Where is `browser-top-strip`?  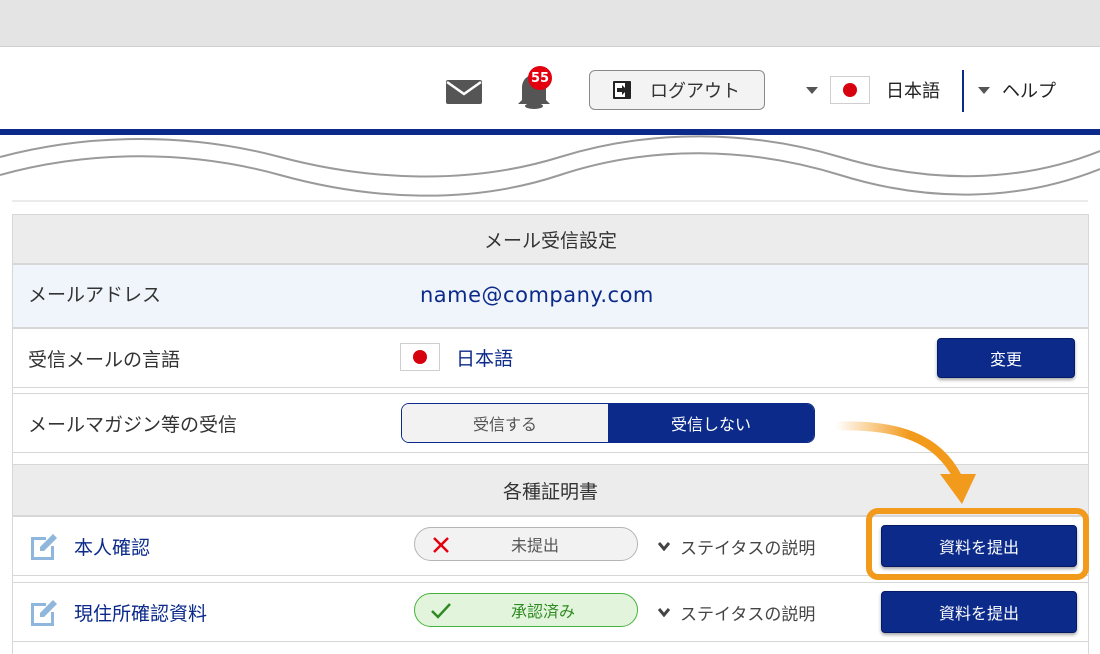
browser-top-strip is located at coordinates (550, 23).